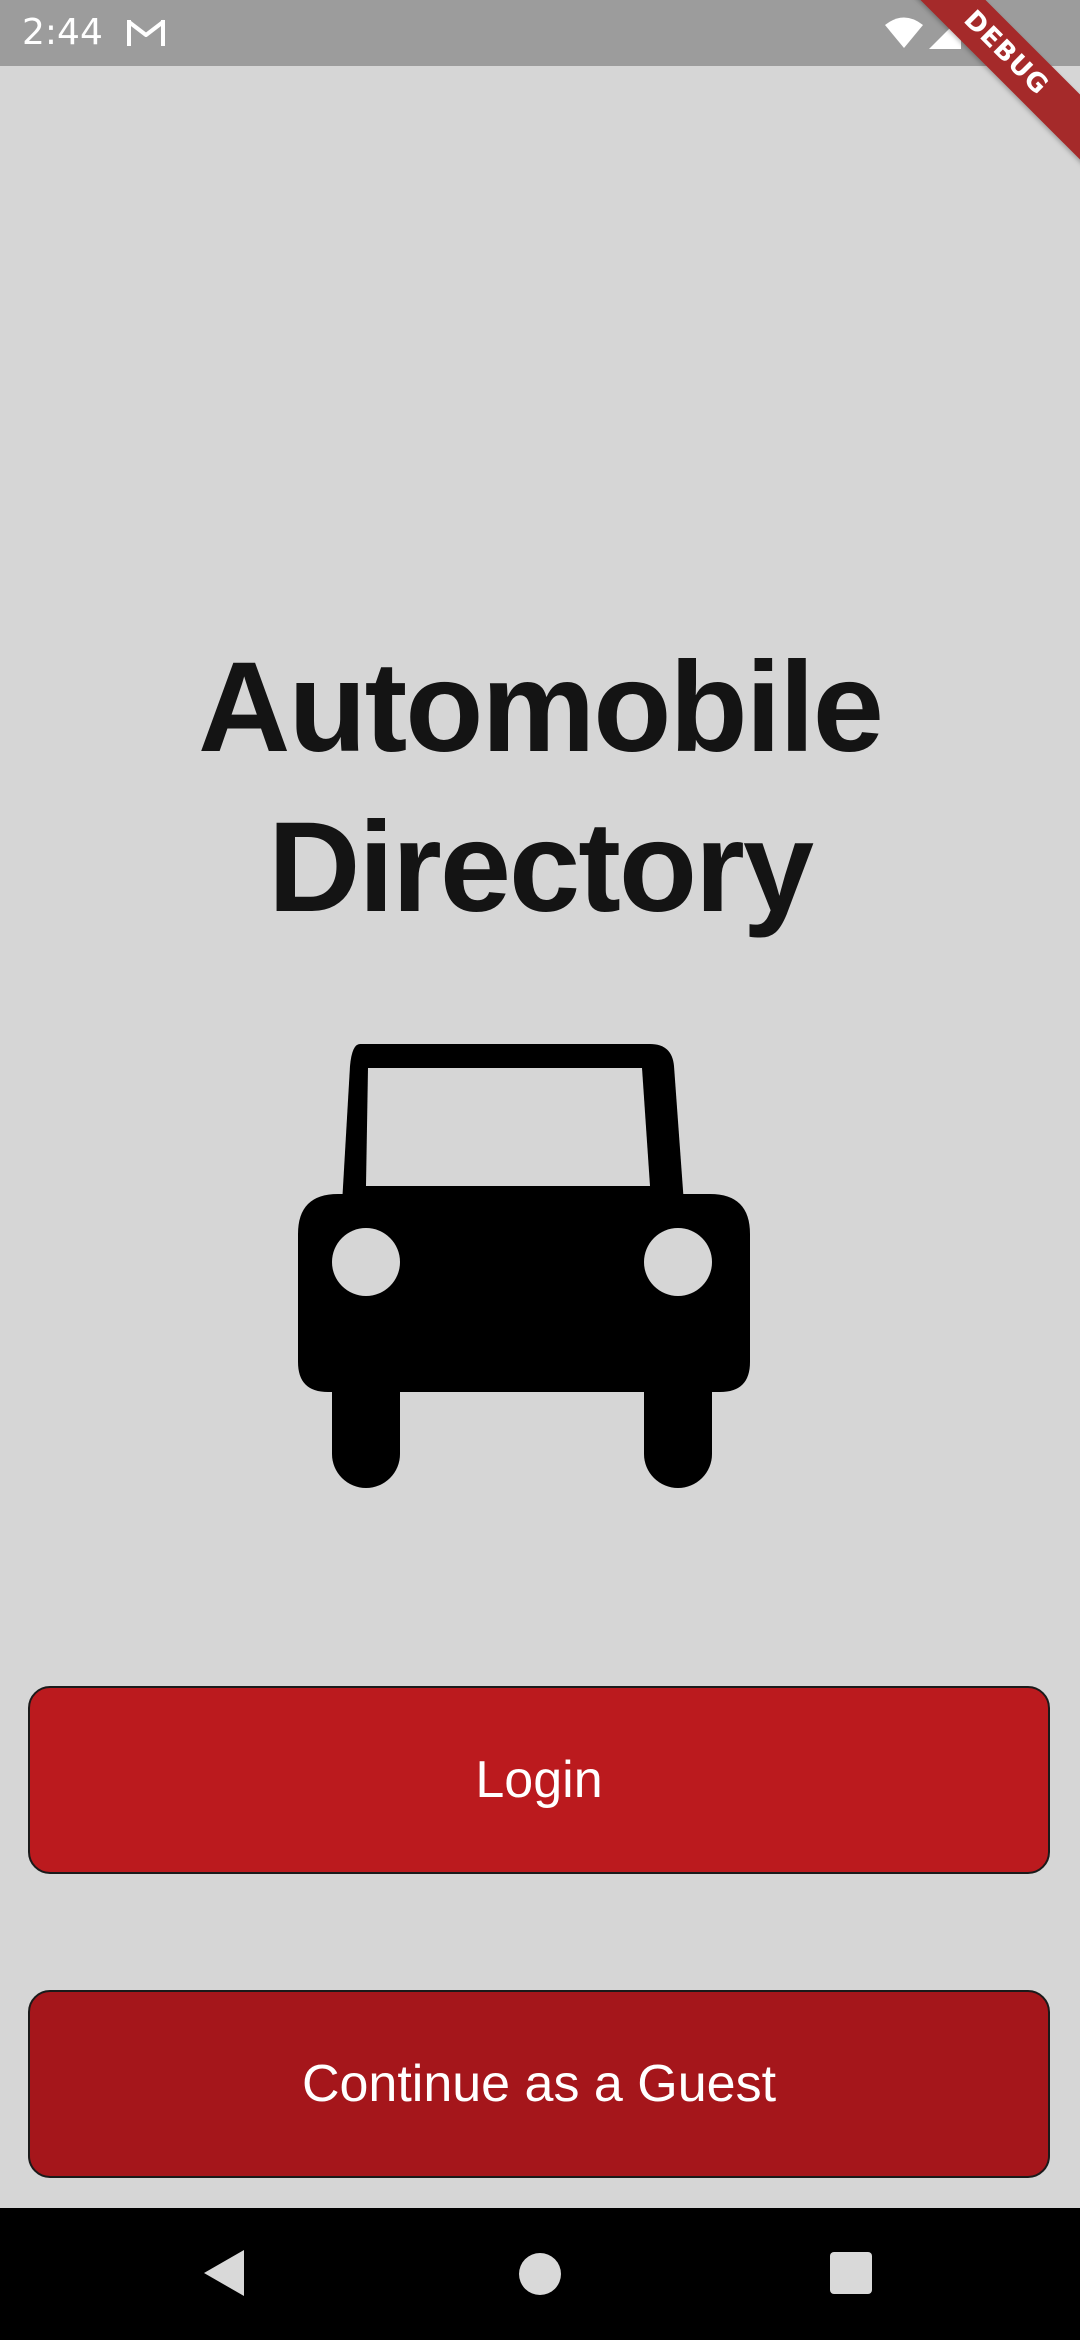 Image resolution: width=1080 pixels, height=2340 pixels. I want to click on continue-as-guest-button: Continue as a Guest, so click(539, 2084).